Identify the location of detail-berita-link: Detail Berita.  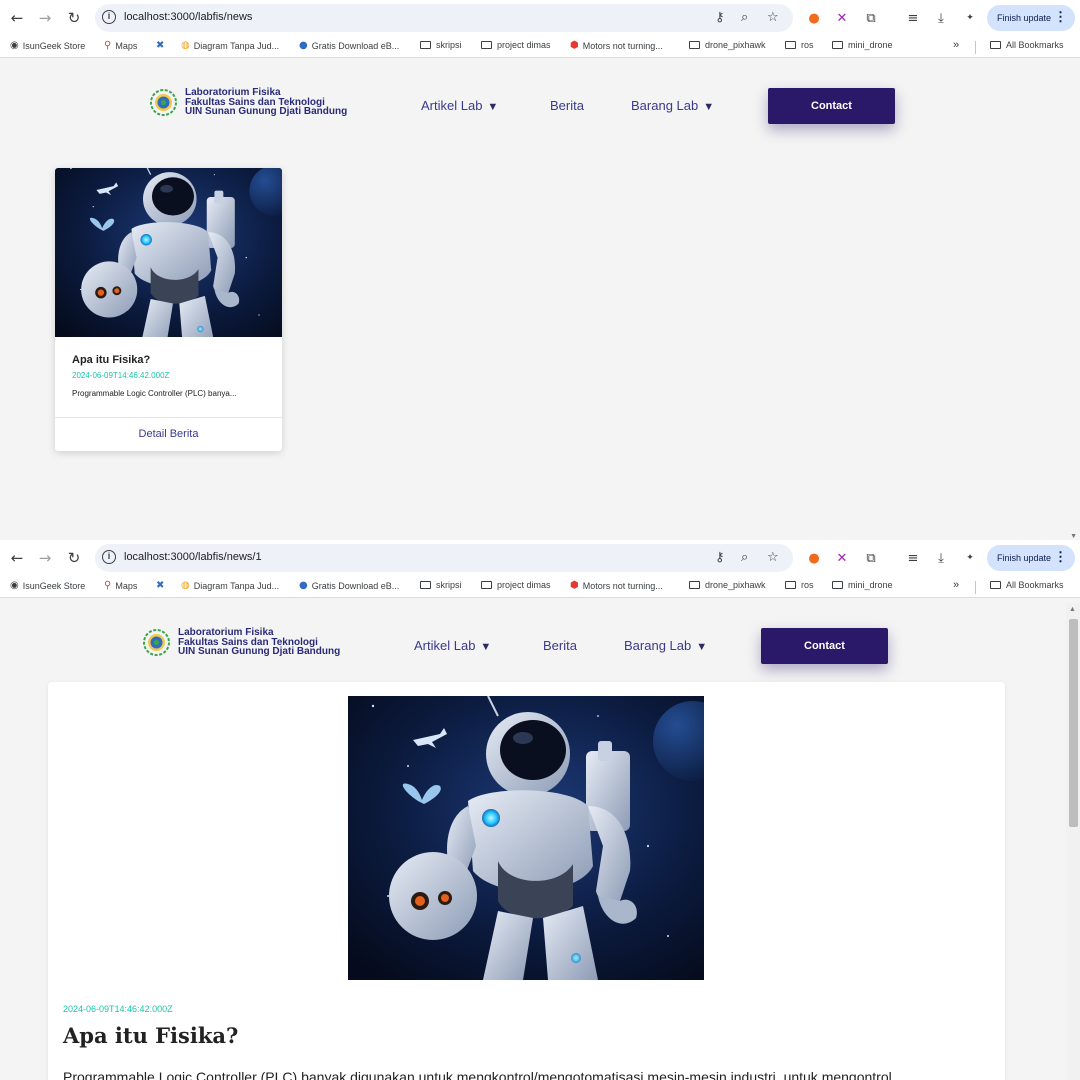
(168, 434).